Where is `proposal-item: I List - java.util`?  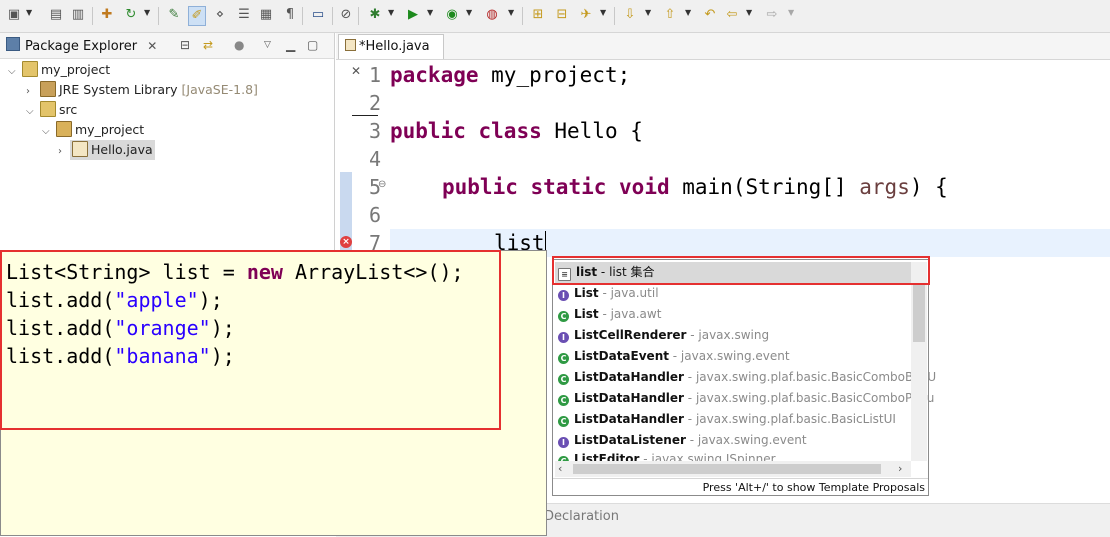 proposal-item: I List - java.util is located at coordinates (608, 293).